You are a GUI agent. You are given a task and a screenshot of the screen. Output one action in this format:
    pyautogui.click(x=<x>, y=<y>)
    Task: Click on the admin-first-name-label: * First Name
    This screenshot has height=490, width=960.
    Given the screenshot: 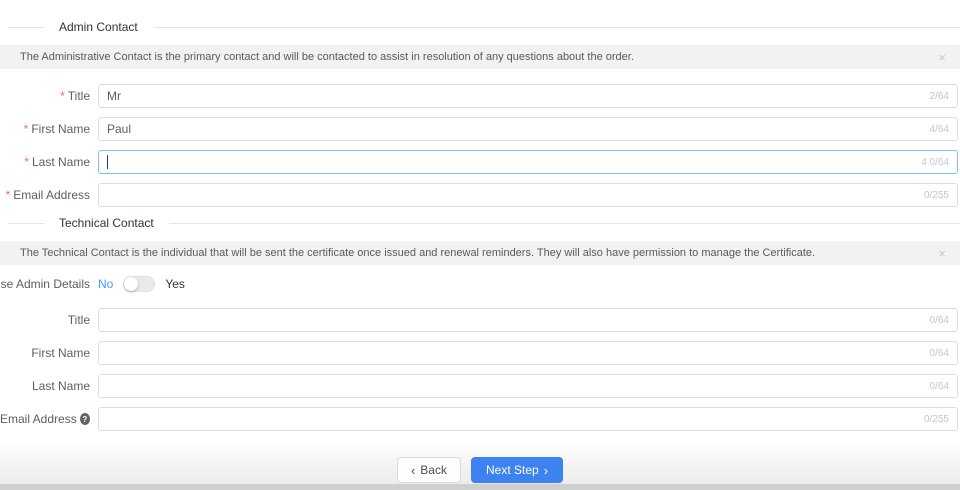 What is the action you would take?
    pyautogui.click(x=45, y=129)
    